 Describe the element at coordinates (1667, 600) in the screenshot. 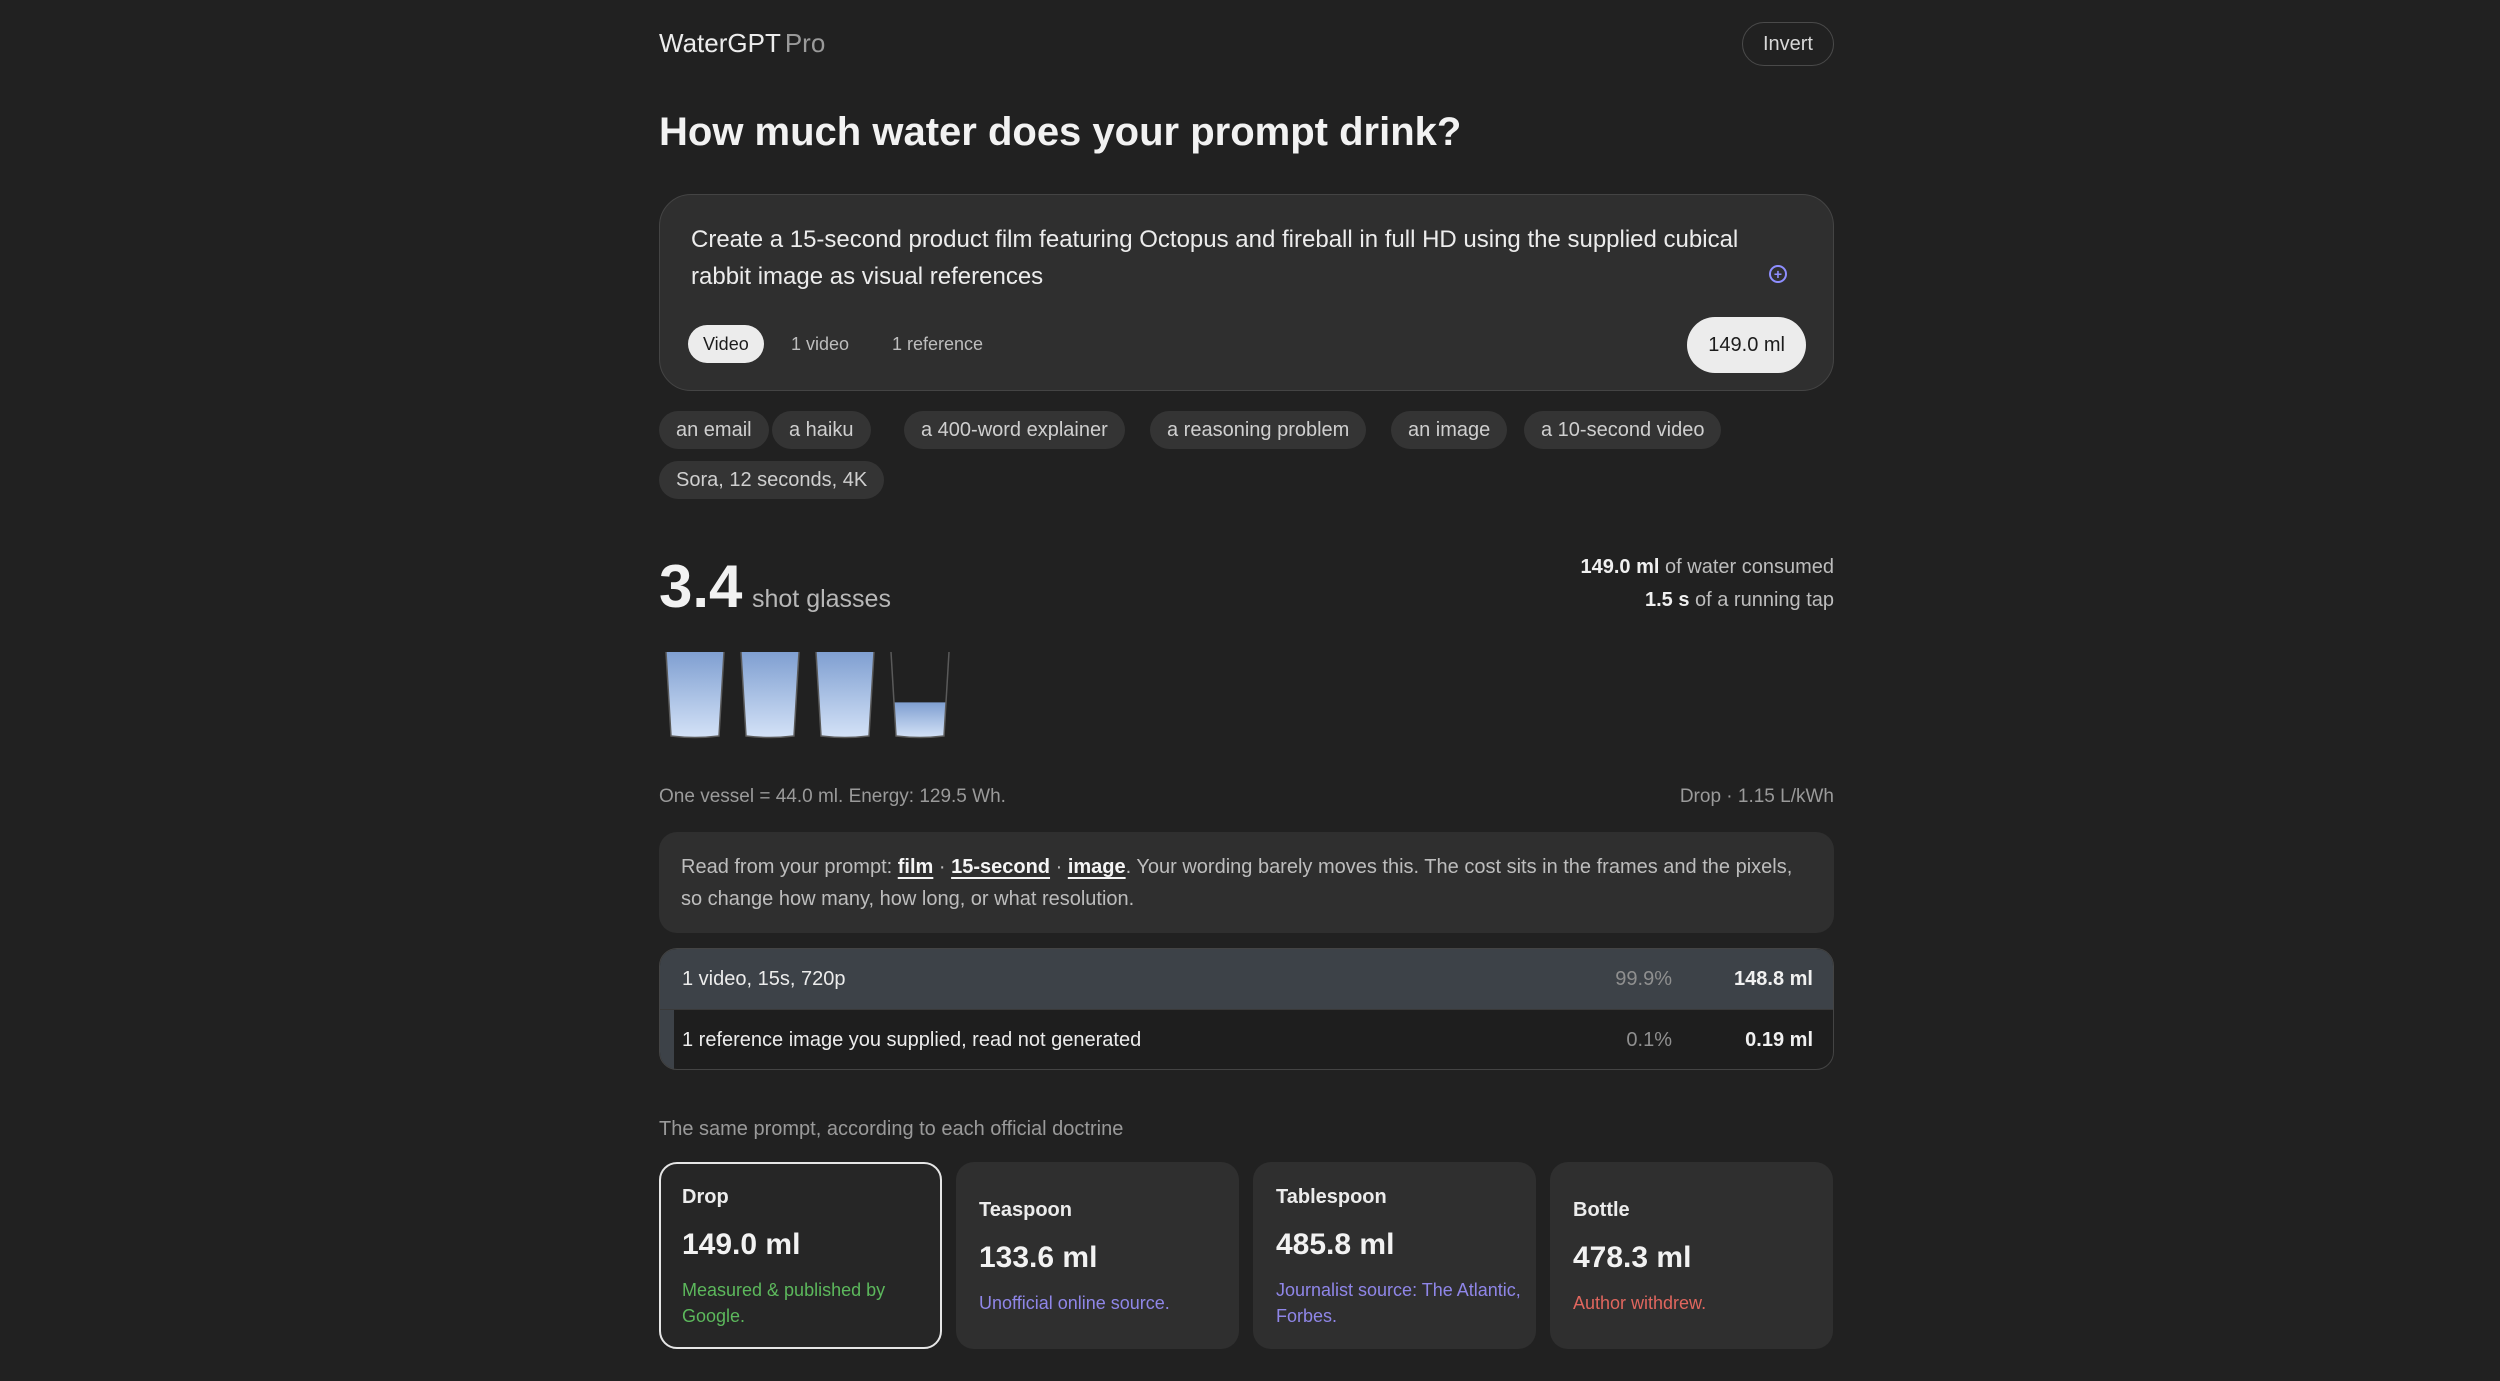

I see `tap-value: 1.5 s` at that location.